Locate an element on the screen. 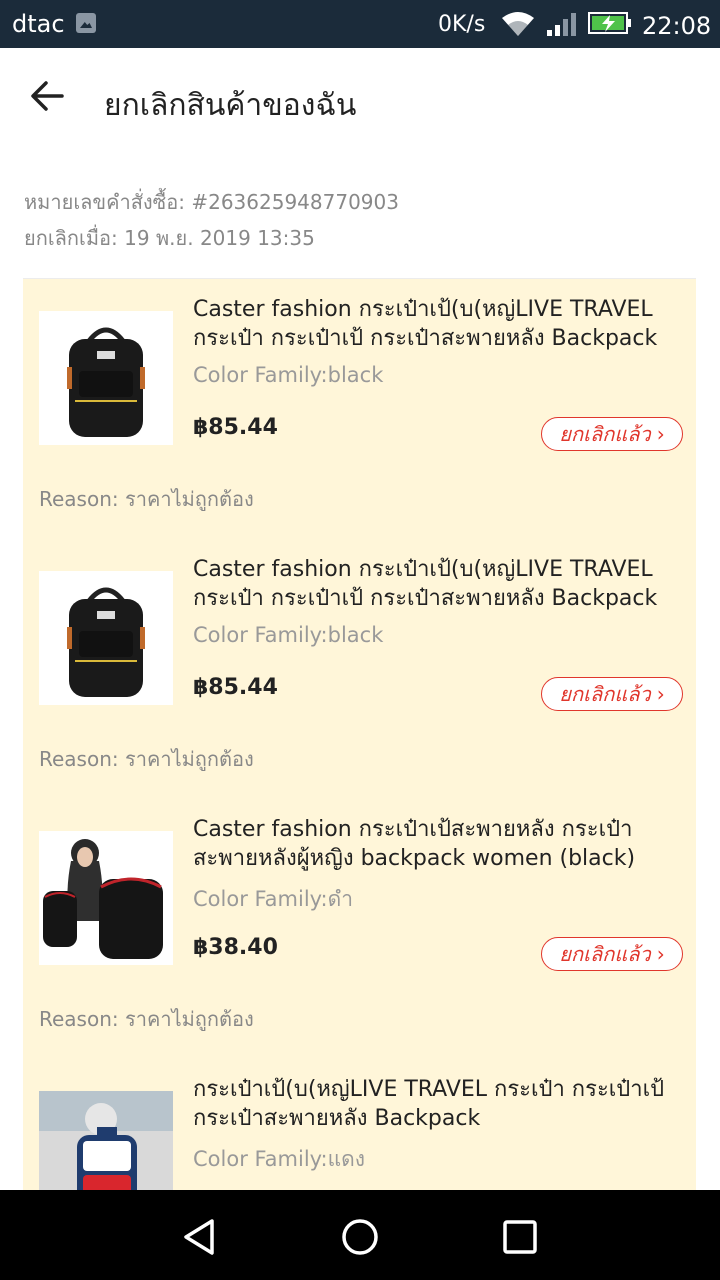 This screenshot has width=720, height=1280. carrier-label: dtac is located at coordinates (38, 24).